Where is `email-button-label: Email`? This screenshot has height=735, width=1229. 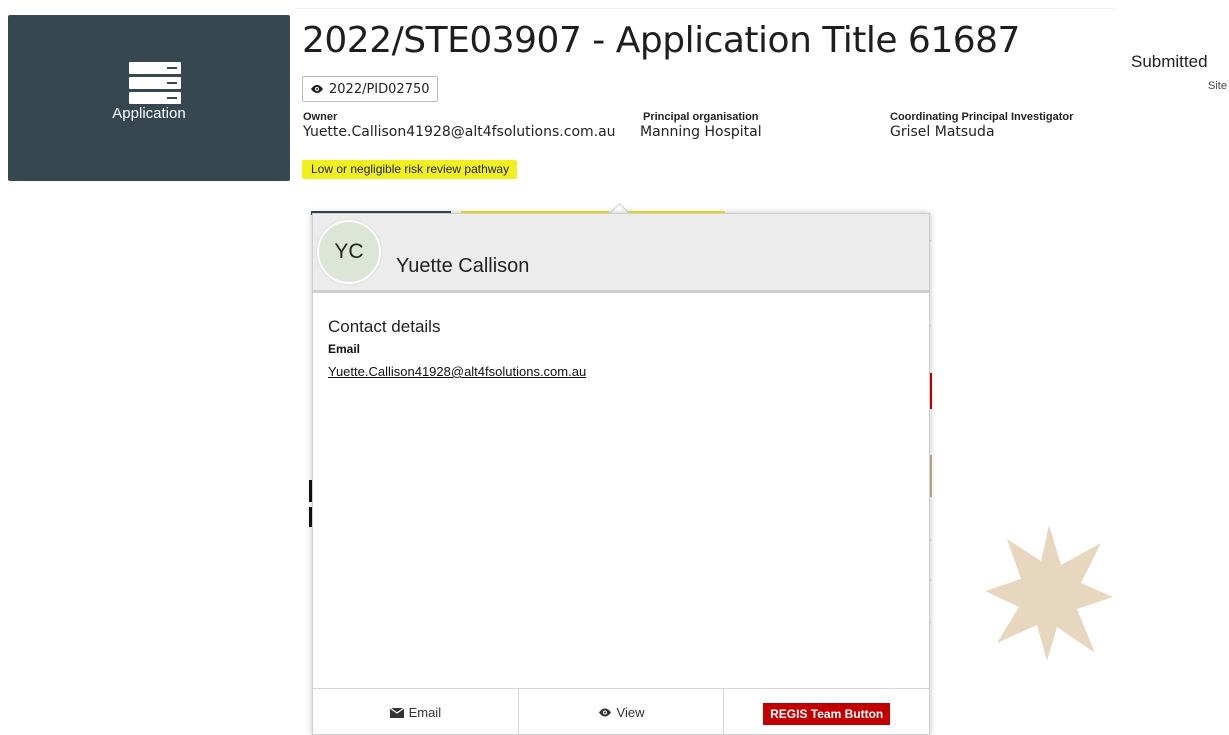
email-button-label: Email is located at coordinates (425, 712).